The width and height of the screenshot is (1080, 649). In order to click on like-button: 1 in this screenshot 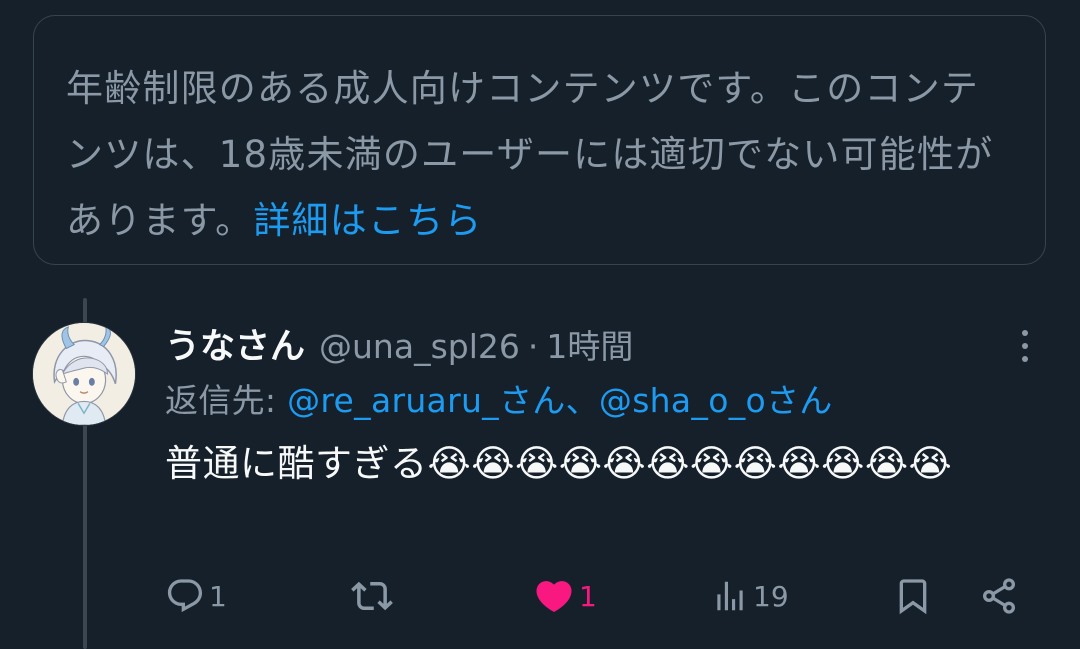, I will do `click(565, 596)`.